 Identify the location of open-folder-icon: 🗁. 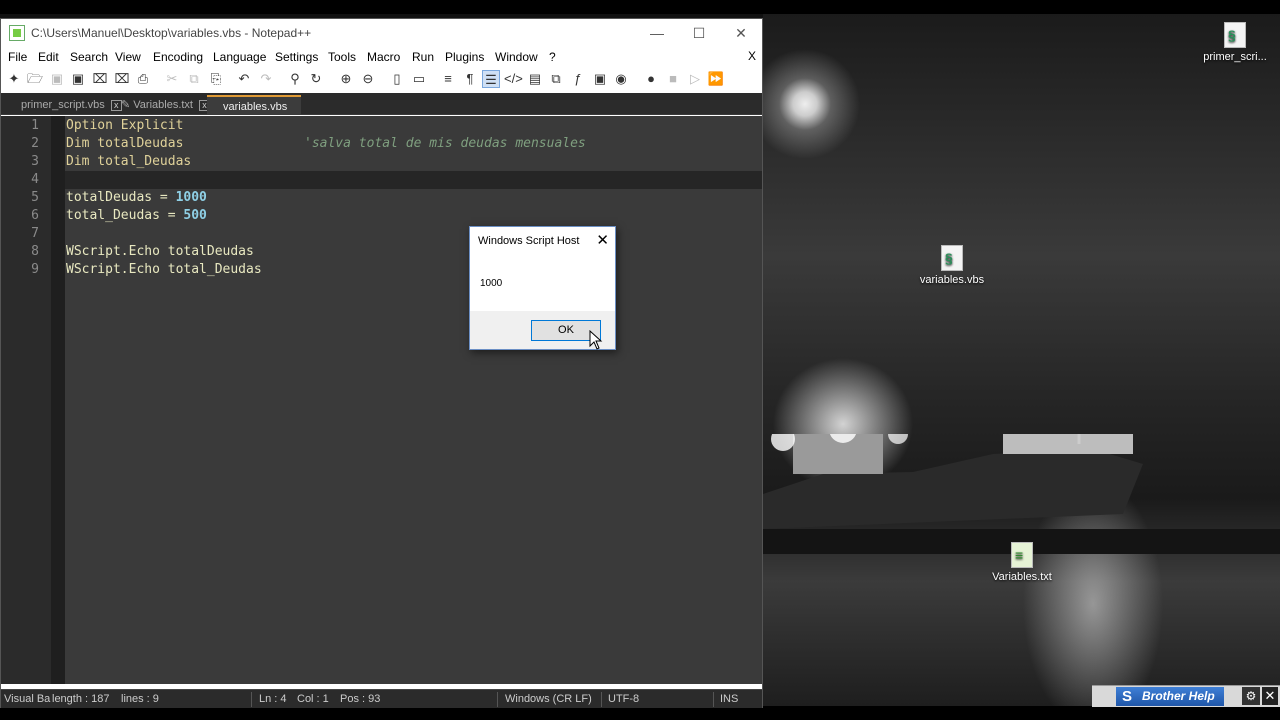
(35, 79).